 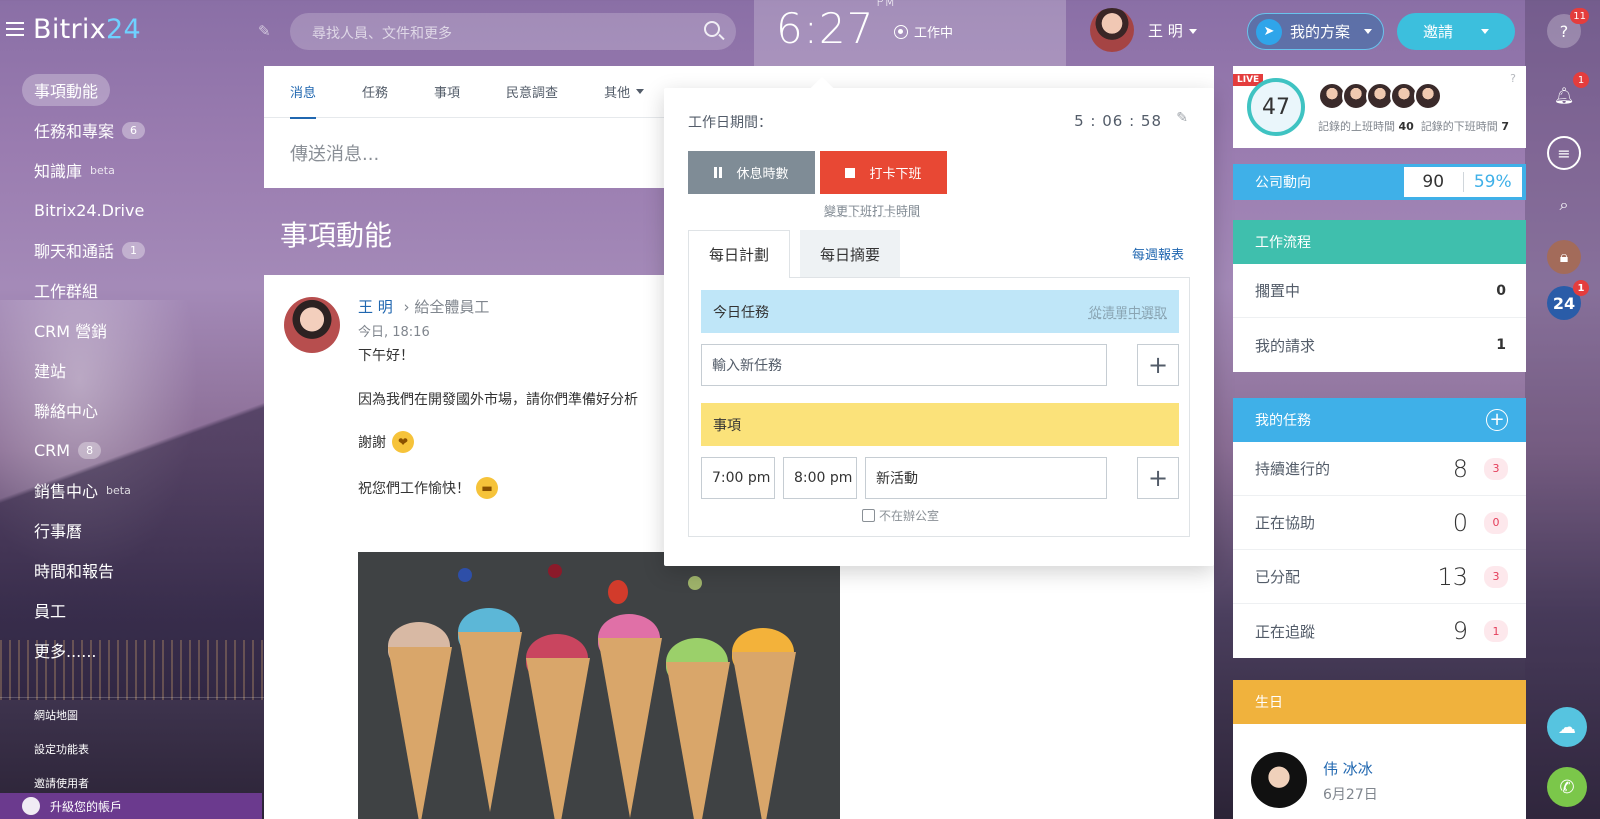 I want to click on workflow-row: 我的請求 1, so click(x=1379, y=345).